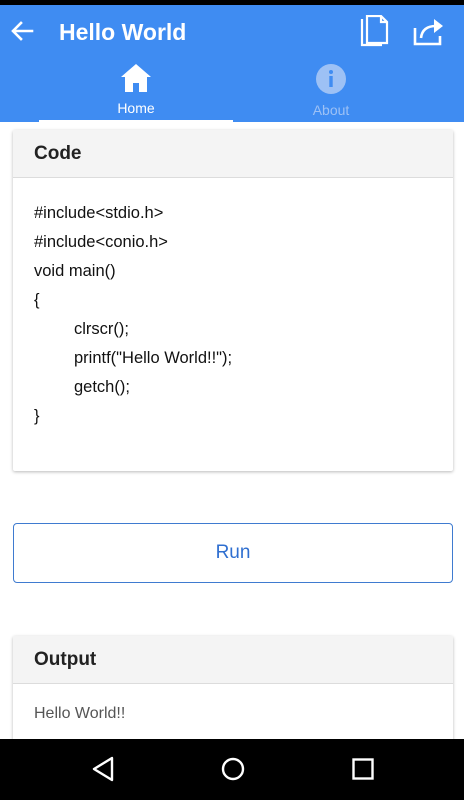 The height and width of the screenshot is (800, 464). What do you see at coordinates (75, 271) in the screenshot?
I see `code-line: void main()` at bounding box center [75, 271].